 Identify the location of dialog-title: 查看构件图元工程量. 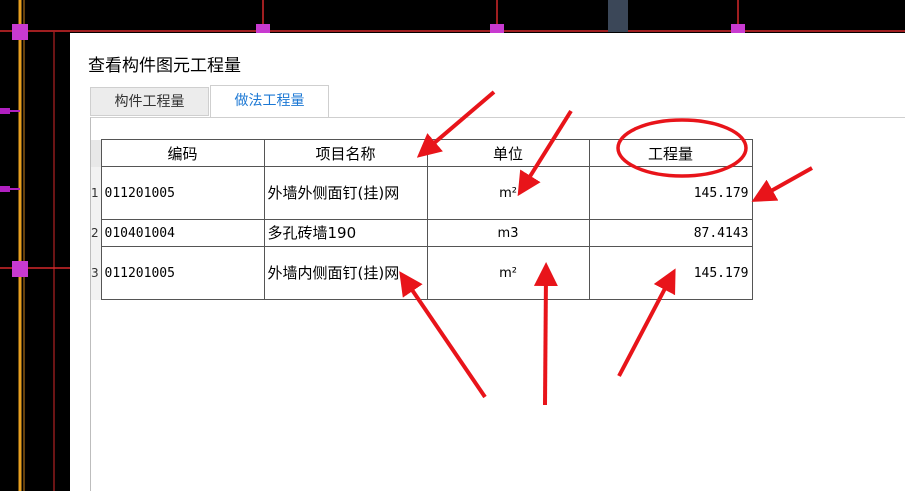
(164, 66).